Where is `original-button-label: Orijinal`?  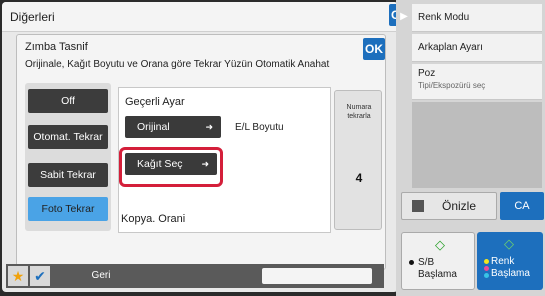
original-button-label: Orijinal is located at coordinates (153, 127).